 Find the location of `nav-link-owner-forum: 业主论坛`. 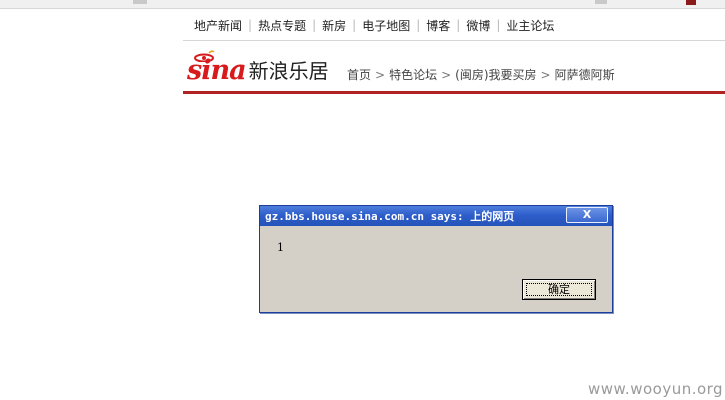

nav-link-owner-forum: 业主论坛 is located at coordinates (530, 25).